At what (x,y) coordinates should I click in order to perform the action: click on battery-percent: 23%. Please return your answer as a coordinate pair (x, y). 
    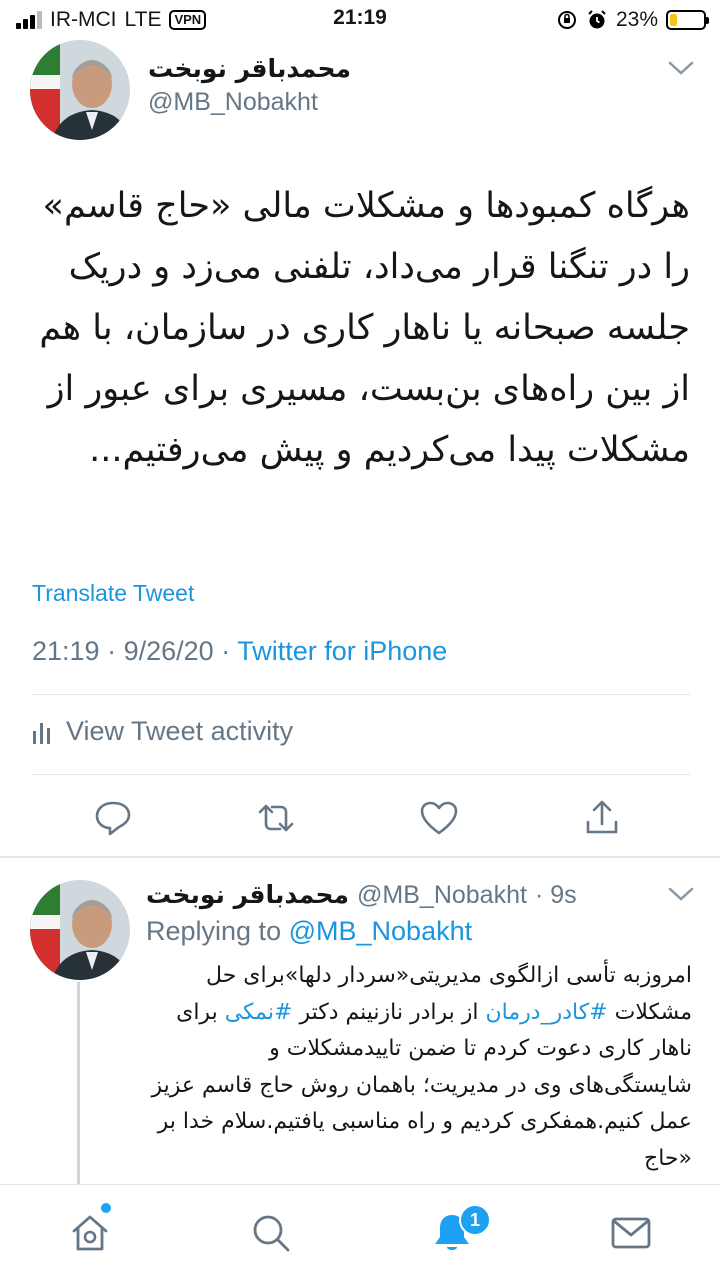
    Looking at the image, I should click on (636, 19).